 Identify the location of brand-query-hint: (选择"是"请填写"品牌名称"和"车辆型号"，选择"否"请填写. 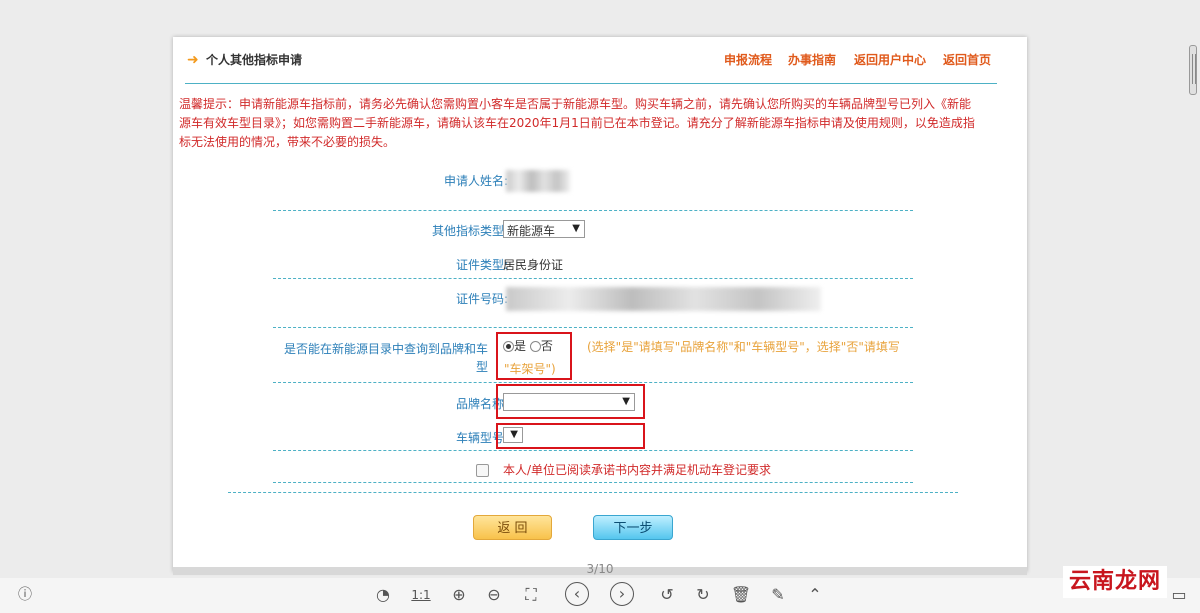
(743, 347).